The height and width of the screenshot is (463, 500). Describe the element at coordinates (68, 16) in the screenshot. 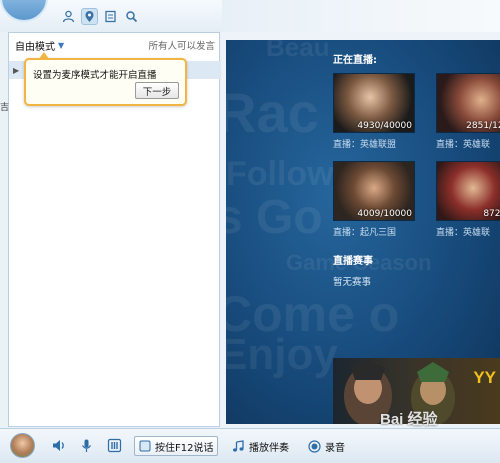

I see `members-icon` at that location.